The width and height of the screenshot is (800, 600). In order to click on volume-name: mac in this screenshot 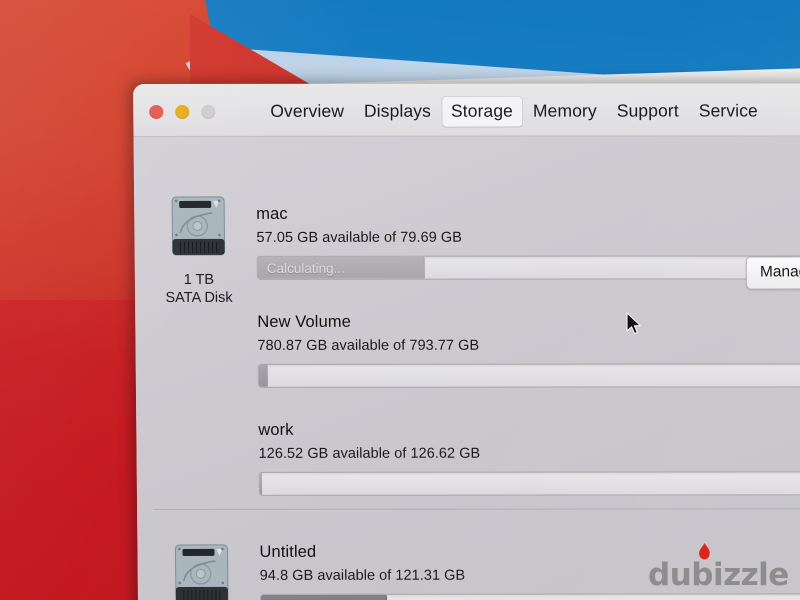, I will do `click(272, 213)`.